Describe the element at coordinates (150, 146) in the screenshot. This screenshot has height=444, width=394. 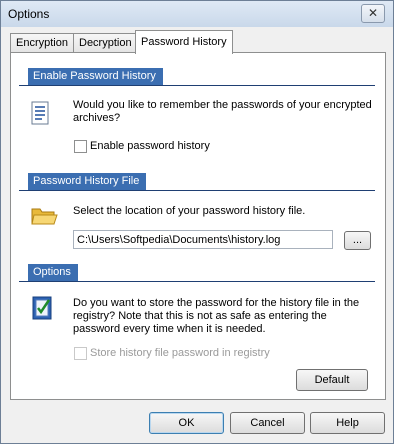
I see `enable-history-label: Enable password history` at that location.